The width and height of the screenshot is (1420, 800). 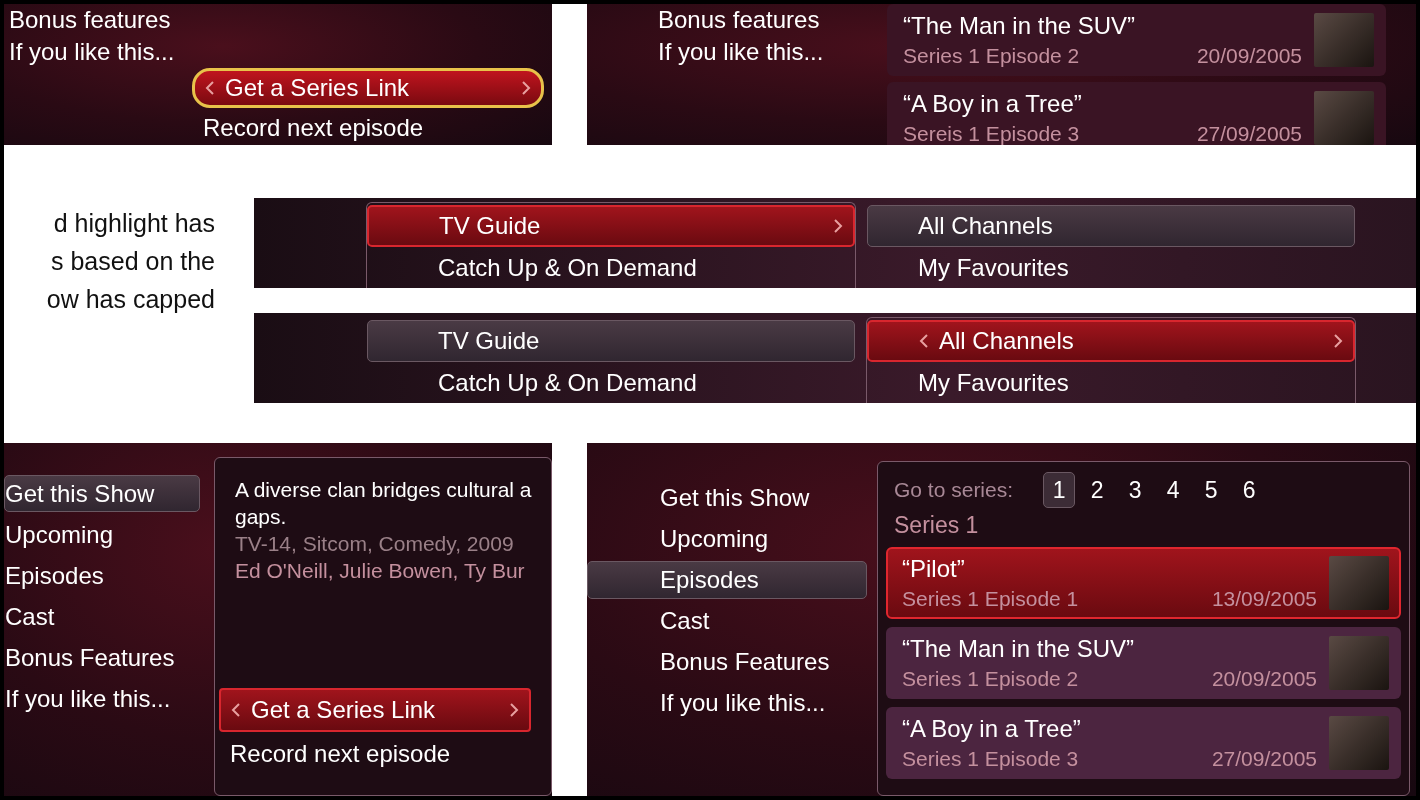 What do you see at coordinates (1211, 490) in the screenshot?
I see `series-tab: 5` at bounding box center [1211, 490].